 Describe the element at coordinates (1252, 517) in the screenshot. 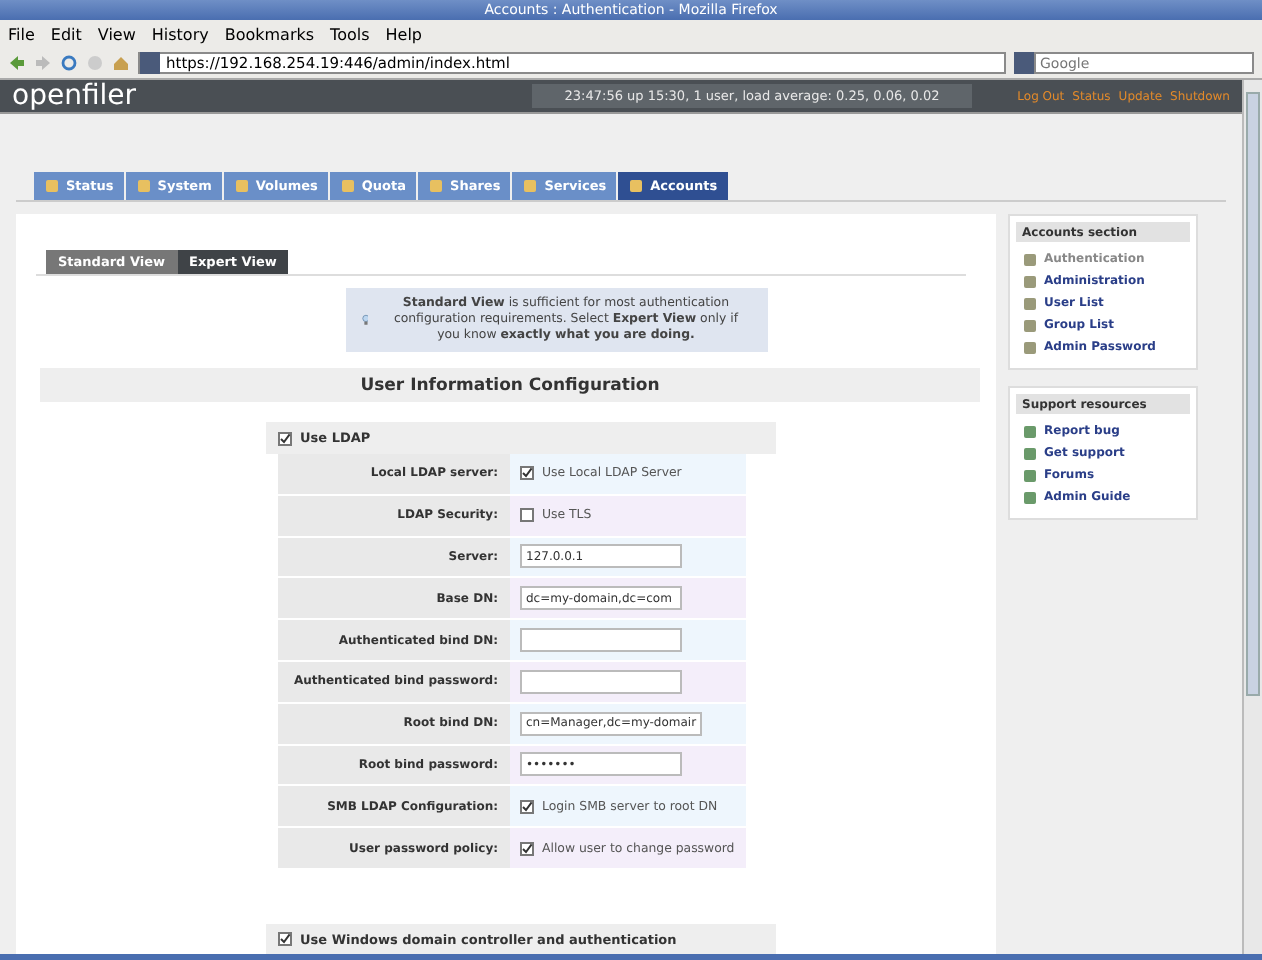

I see `scrollbar` at that location.